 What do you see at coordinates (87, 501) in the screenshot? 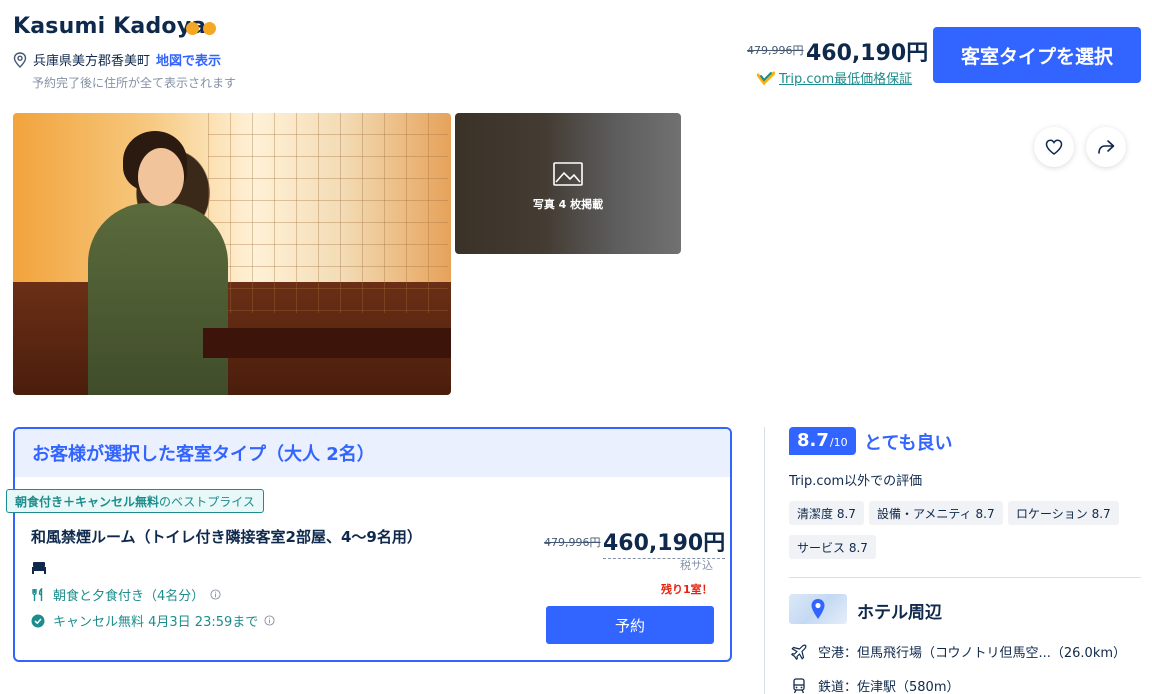
I see `best-tag-bold: 朝食付き＋キャンセル無料` at bounding box center [87, 501].